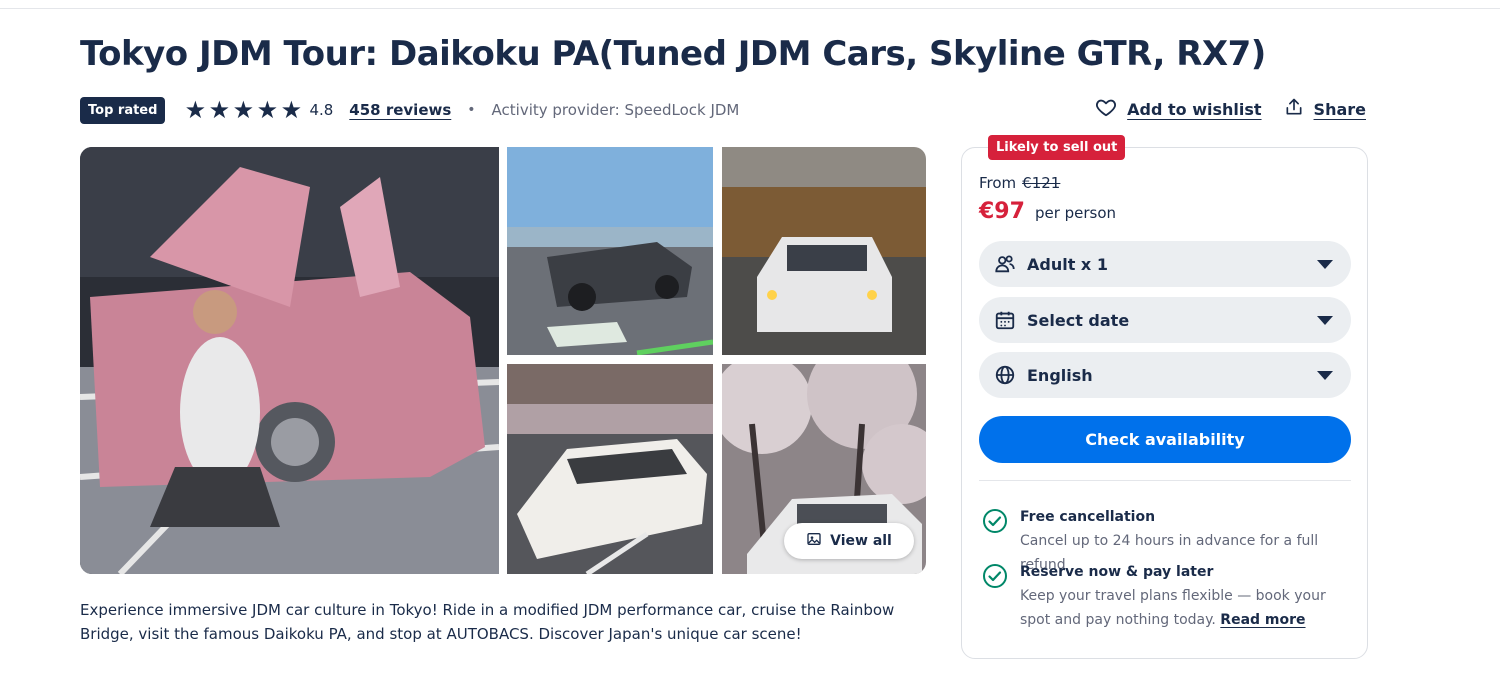 The height and width of the screenshot is (676, 1500). Describe the element at coordinates (1294, 109) in the screenshot. I see `share-icon` at that location.